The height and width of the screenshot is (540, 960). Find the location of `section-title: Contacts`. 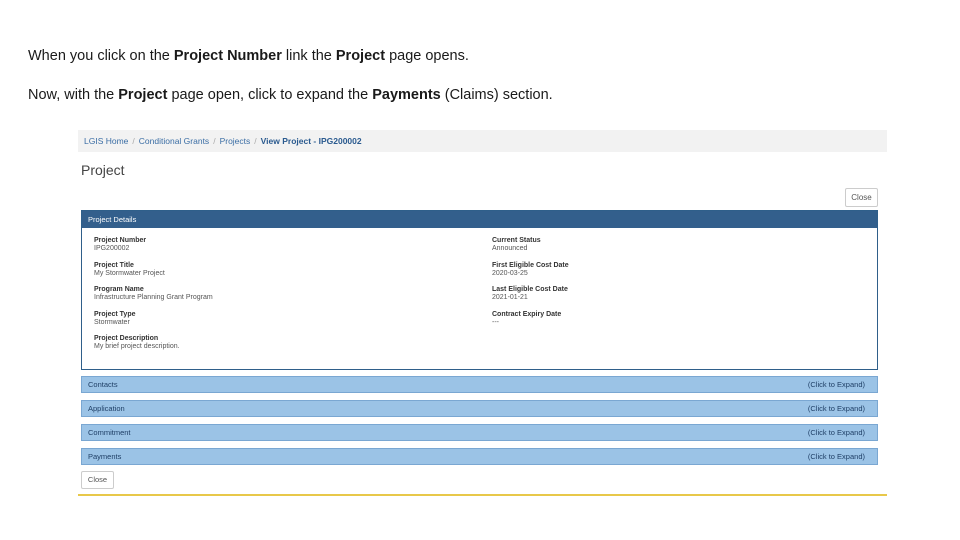

section-title: Contacts is located at coordinates (103, 384).